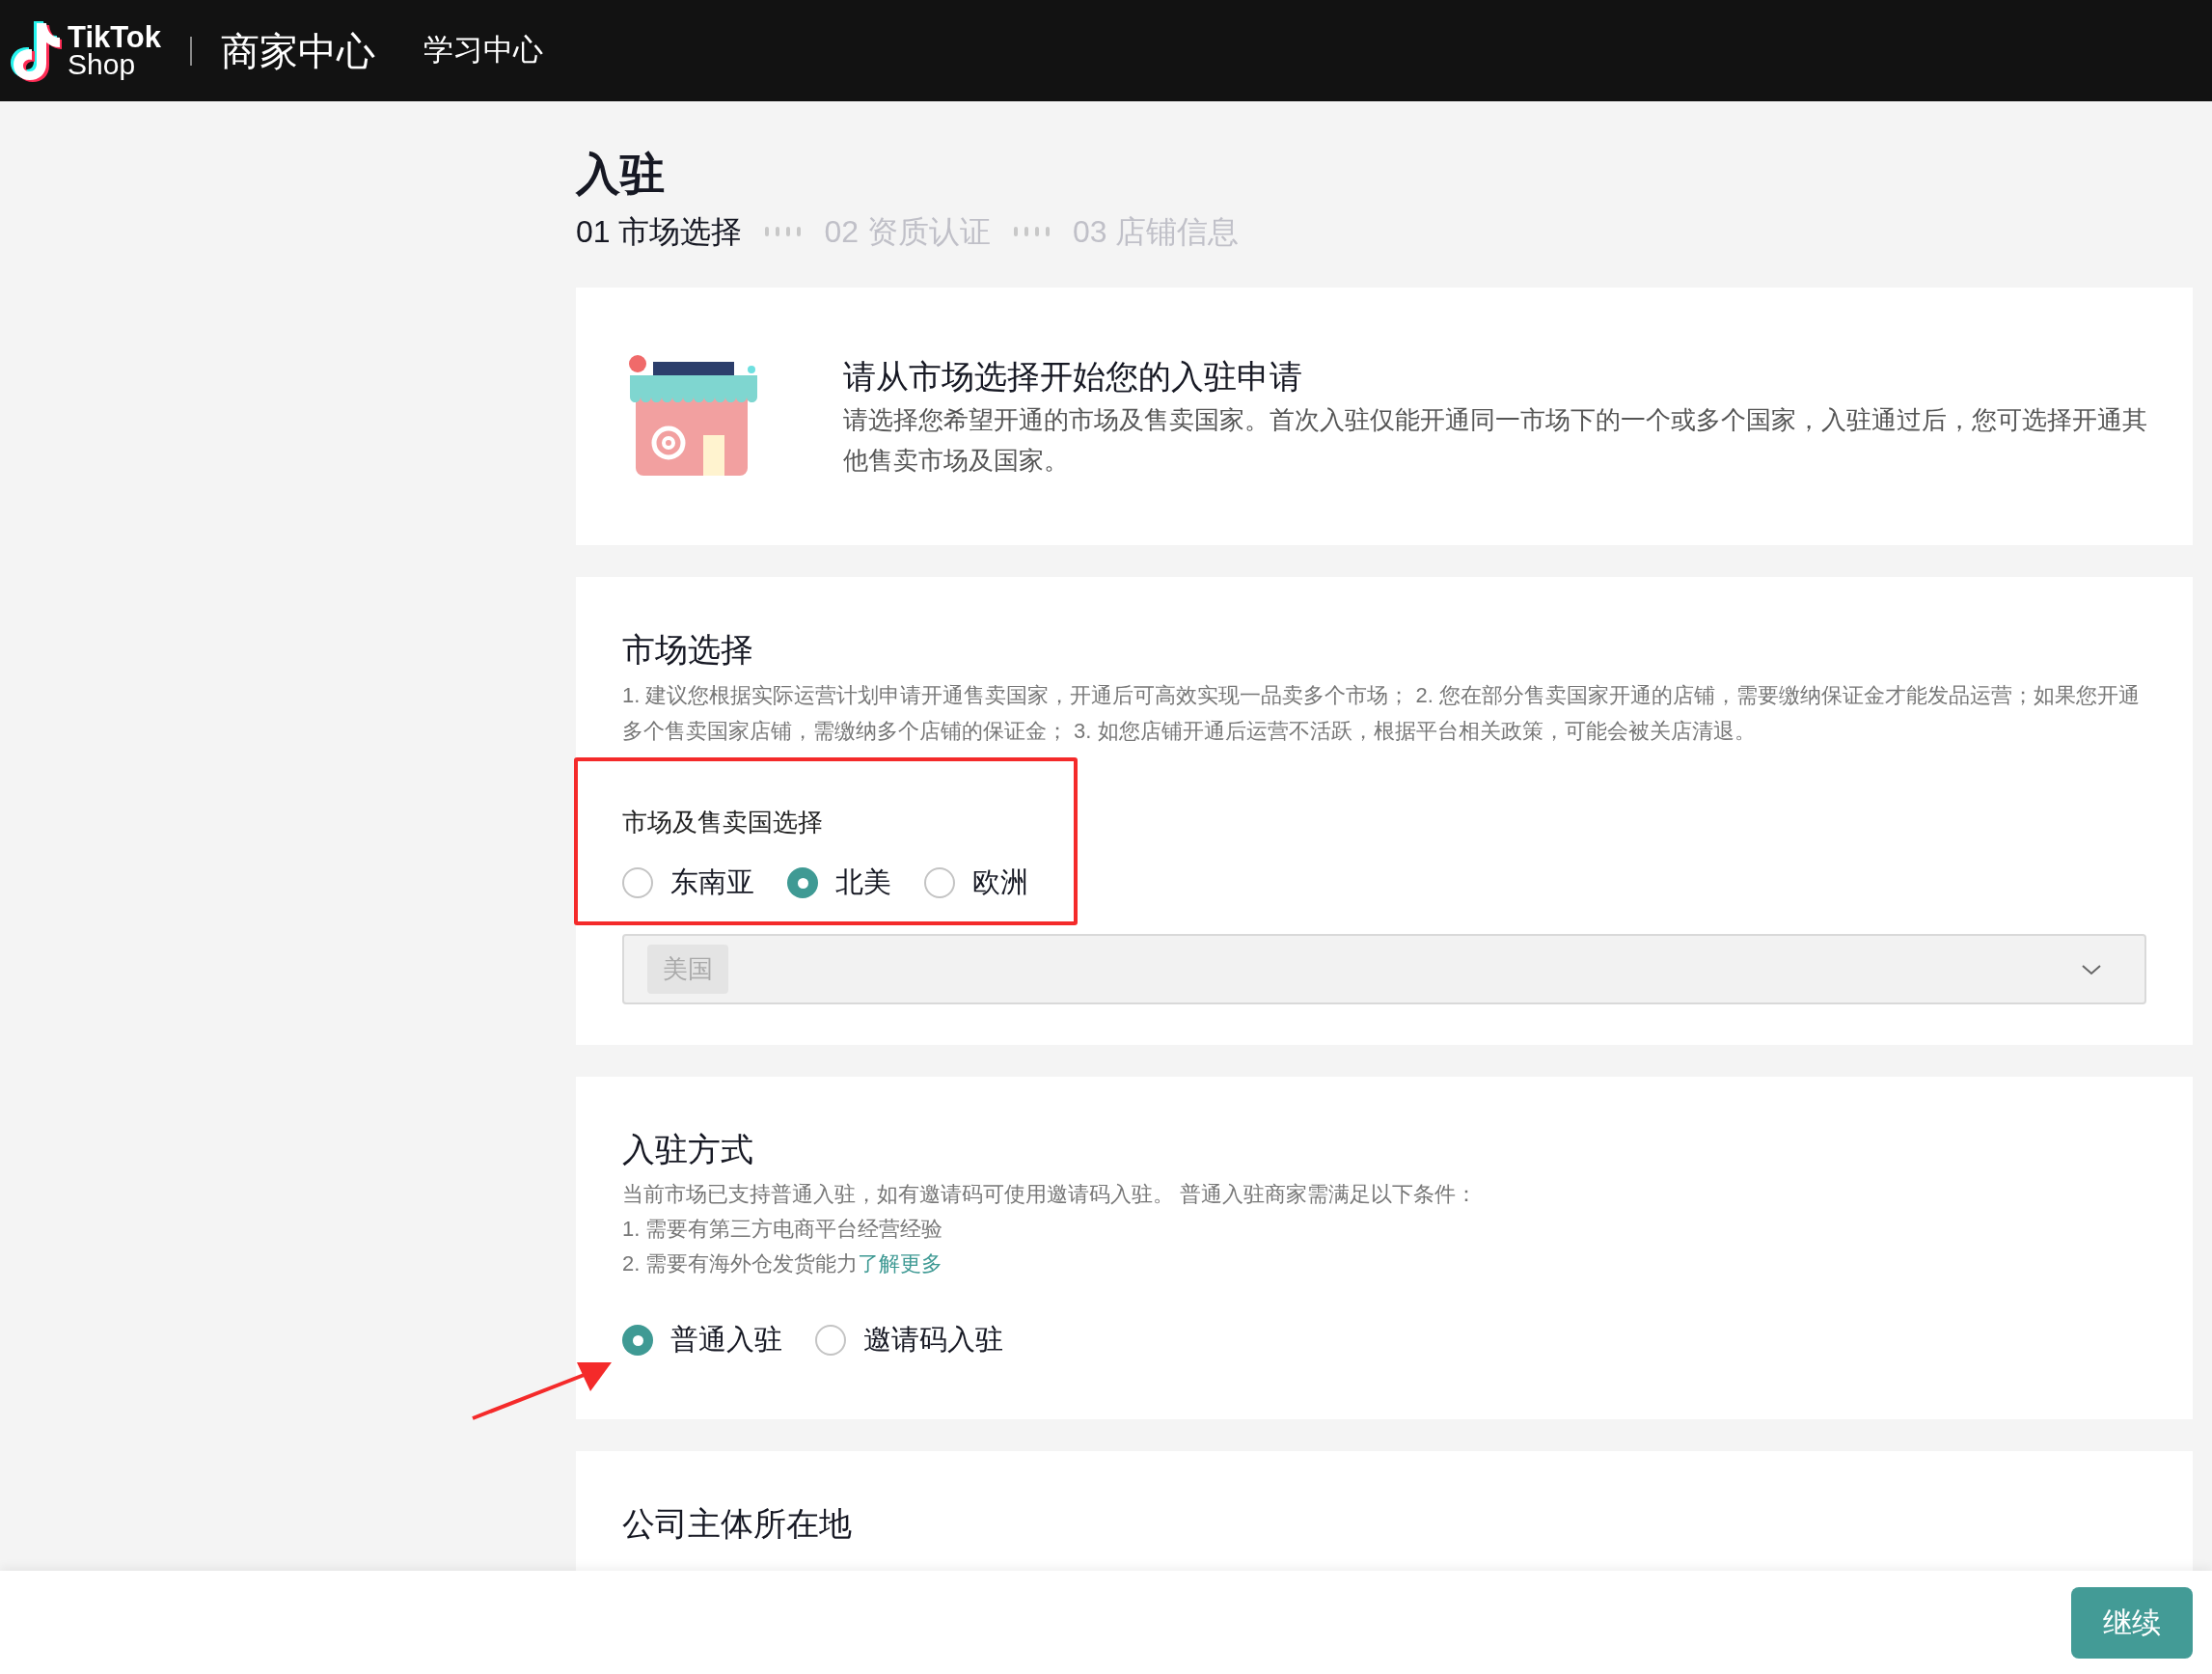 The height and width of the screenshot is (1674, 2212). Describe the element at coordinates (659, 232) in the screenshot. I see `step-label: 01 市场选择` at that location.